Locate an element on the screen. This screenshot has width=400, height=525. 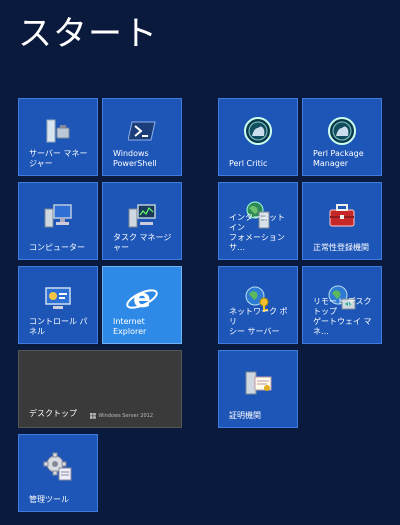
tile-perl-package-manager: Perl Package Manager is located at coordinates (342, 137).